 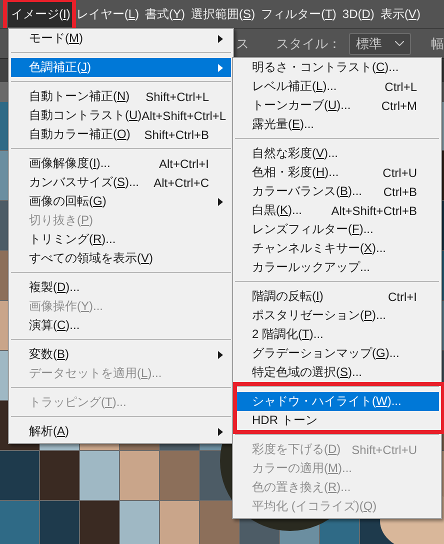 I want to click on menu-item: カンバスサイズ(S)... Alt+Ctrl+C, so click(x=121, y=182).